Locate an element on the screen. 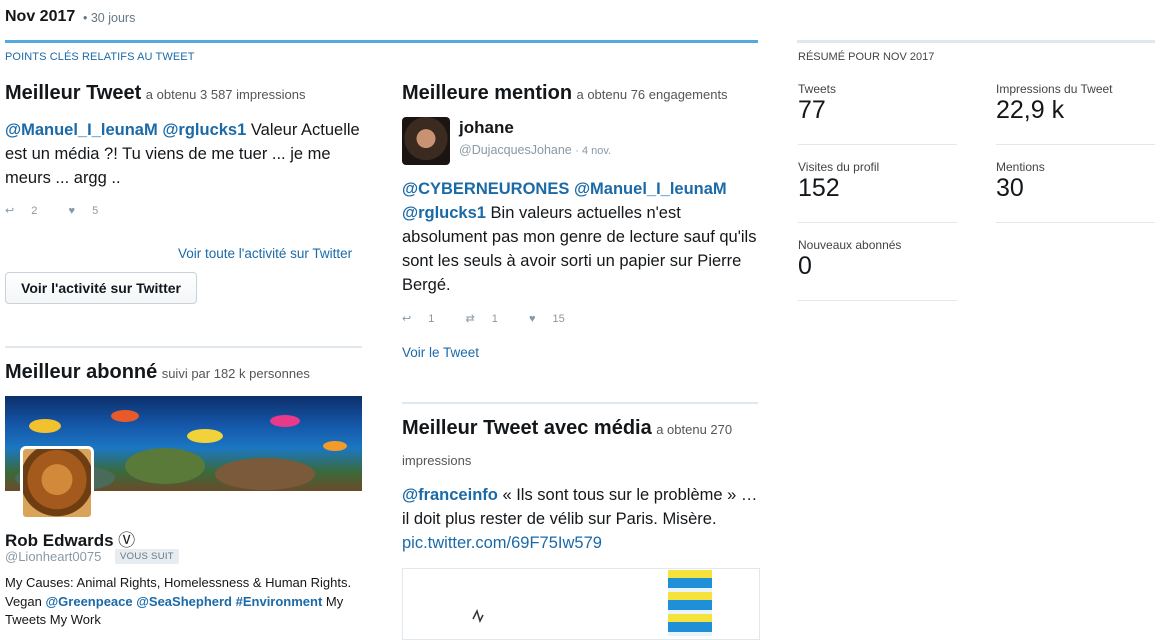  mention-link: @CYBERNEURONES is located at coordinates (485, 189).